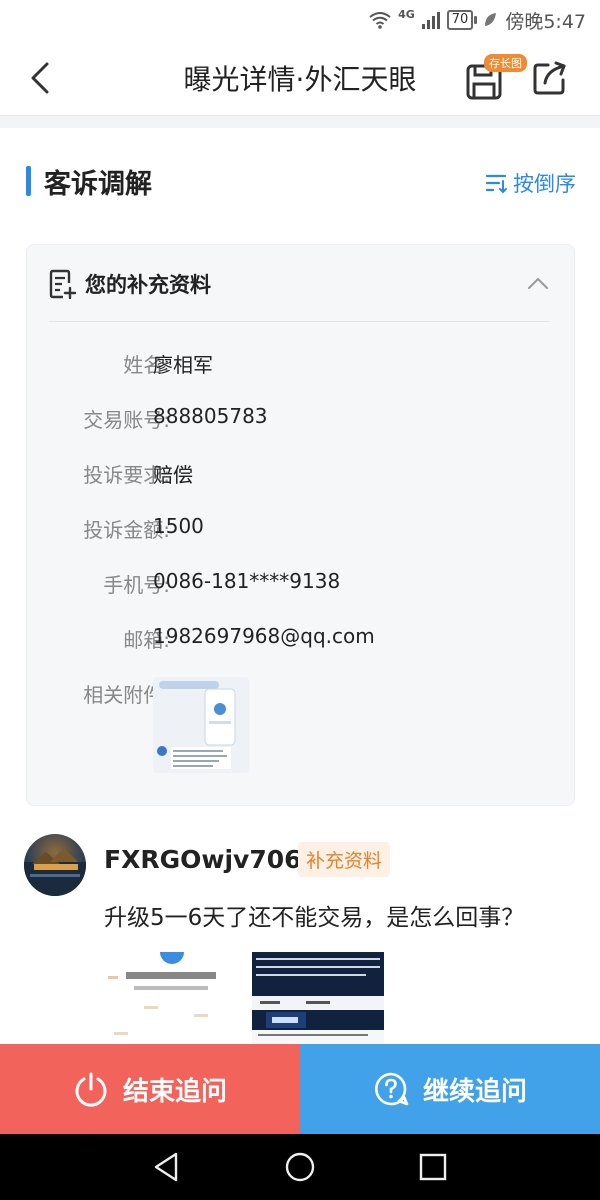 The image size is (600, 1200). Describe the element at coordinates (264, 636) in the screenshot. I see `field-value: 1982697968@qq.com` at that location.